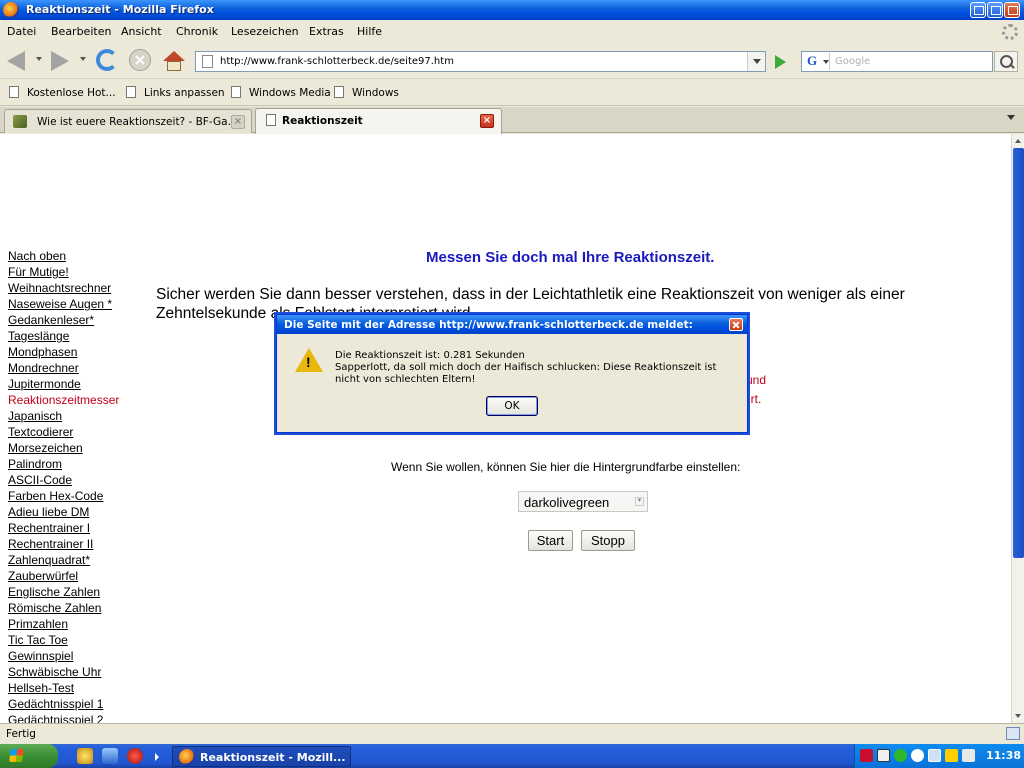  Describe the element at coordinates (736, 324) in the screenshot. I see `close-dialog-button` at that location.